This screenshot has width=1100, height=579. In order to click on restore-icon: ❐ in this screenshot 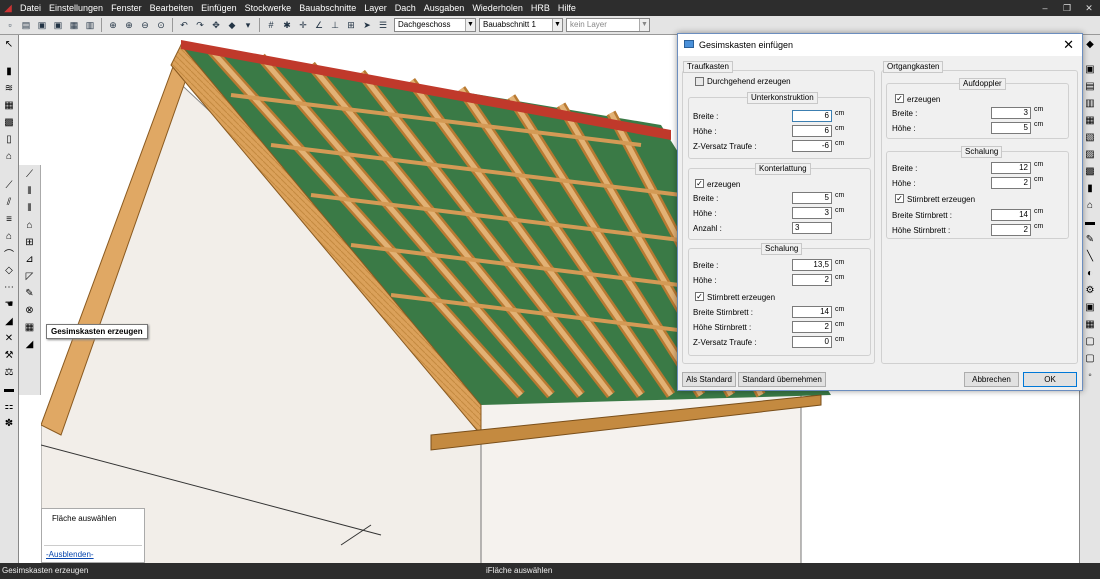, I will do `click(1067, 8)`.